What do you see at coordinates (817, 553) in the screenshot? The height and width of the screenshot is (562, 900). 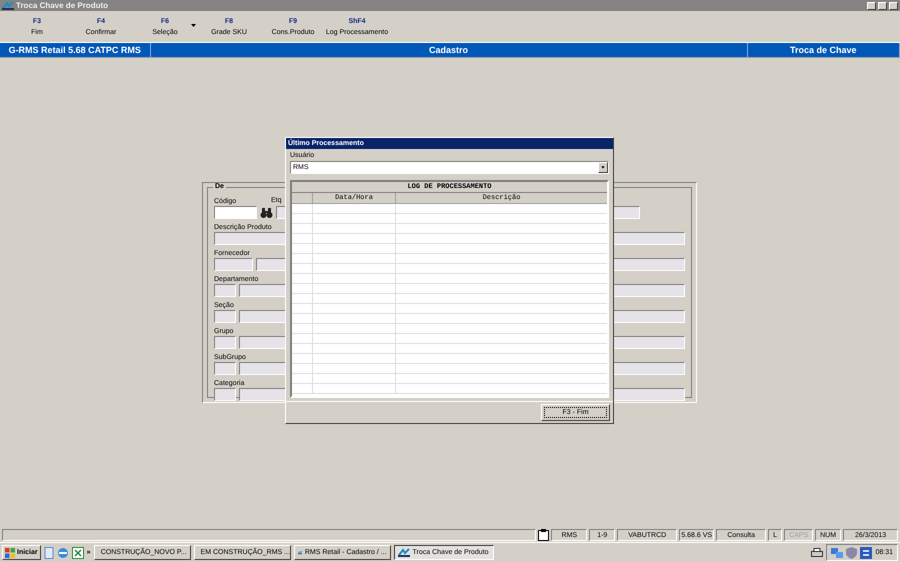 I see `printer-icon` at bounding box center [817, 553].